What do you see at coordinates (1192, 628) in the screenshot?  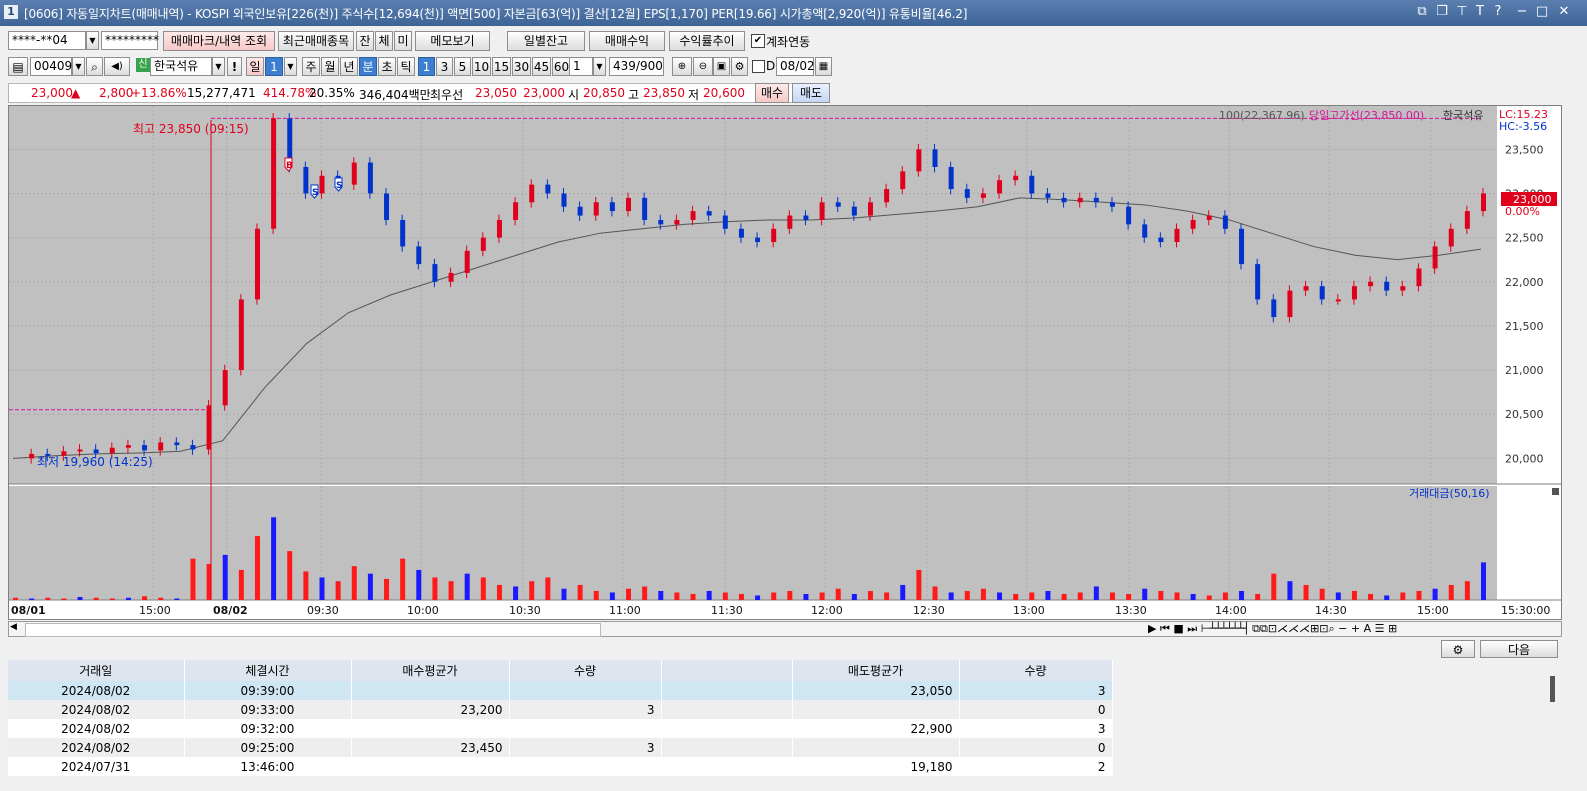 I see `forward-icon: ⏭` at bounding box center [1192, 628].